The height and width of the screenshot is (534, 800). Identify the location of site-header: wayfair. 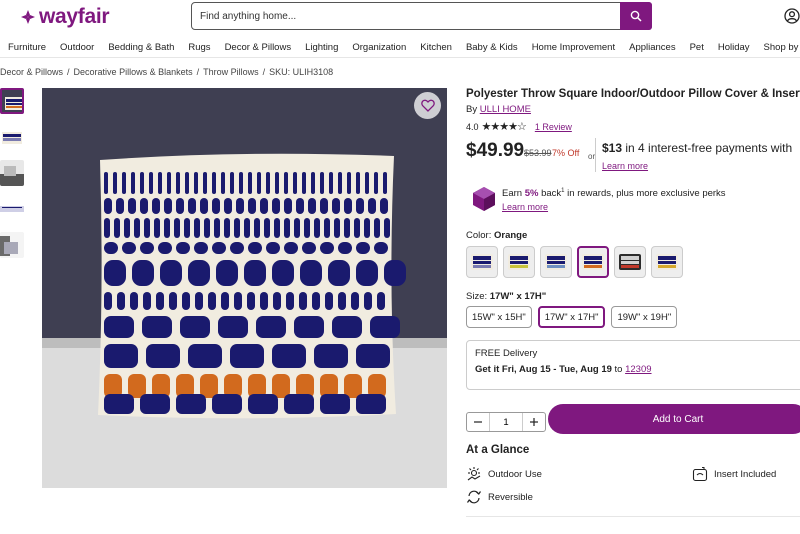
(400, 18).